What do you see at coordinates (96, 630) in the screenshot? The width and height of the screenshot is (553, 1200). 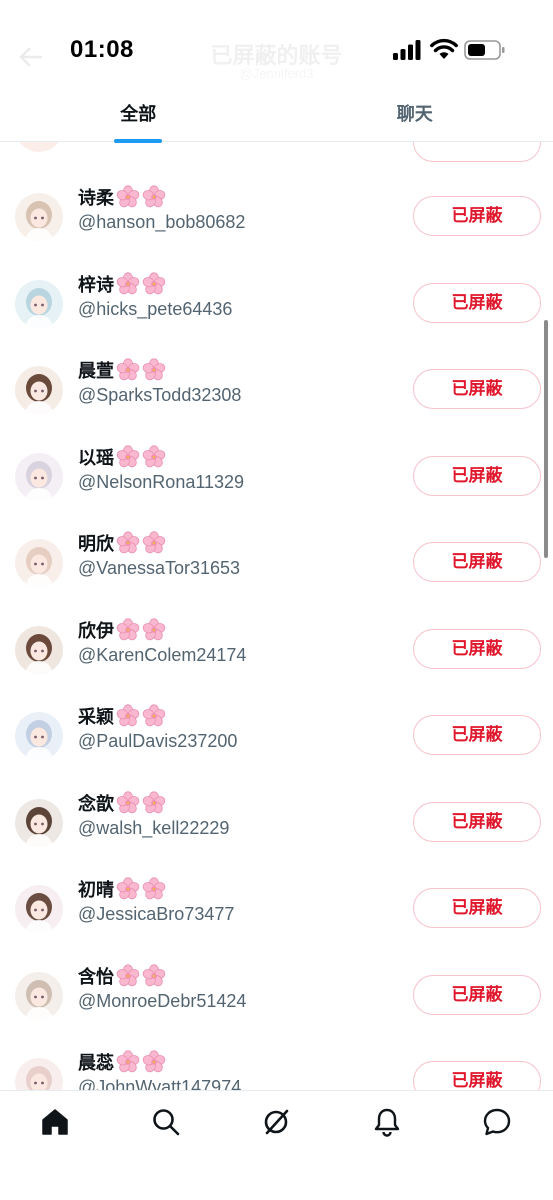 I see `display-name: 欣伊` at bounding box center [96, 630].